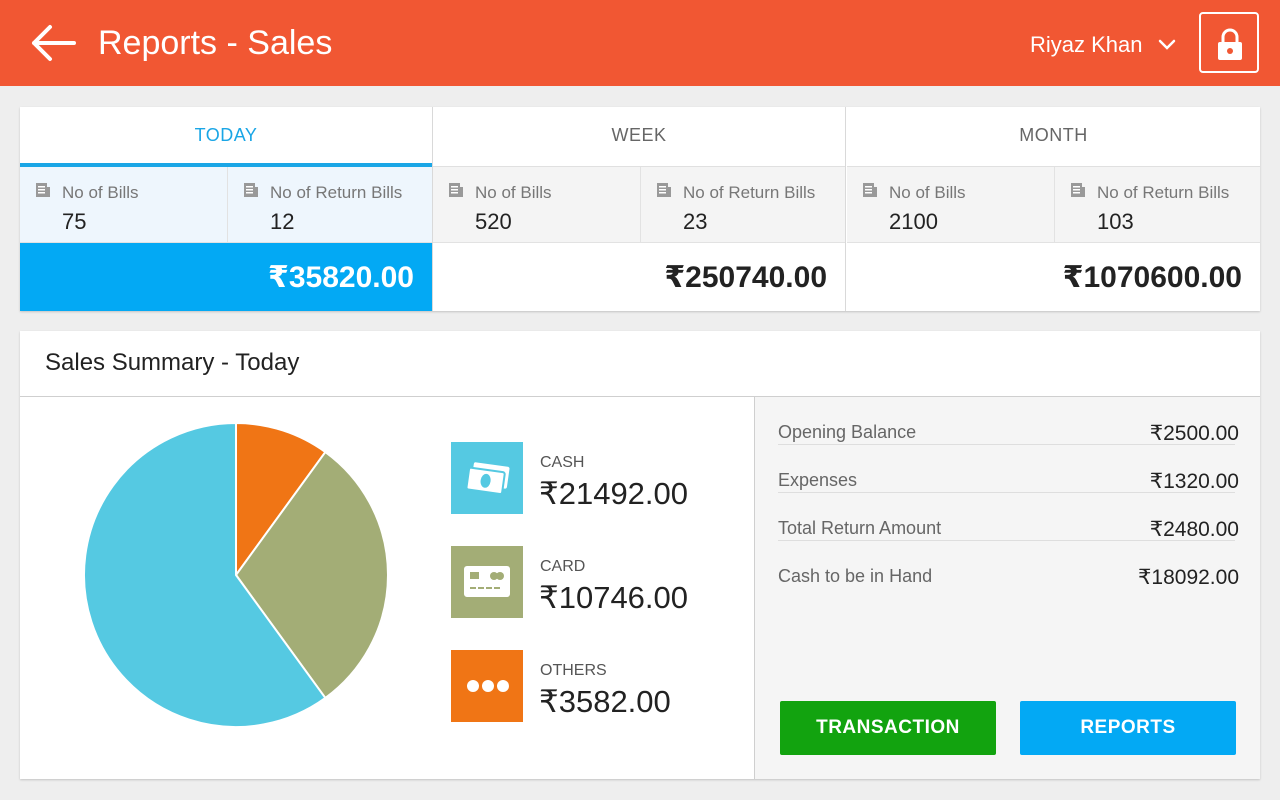  What do you see at coordinates (913, 221) in the screenshot?
I see `bills-value: 2100` at bounding box center [913, 221].